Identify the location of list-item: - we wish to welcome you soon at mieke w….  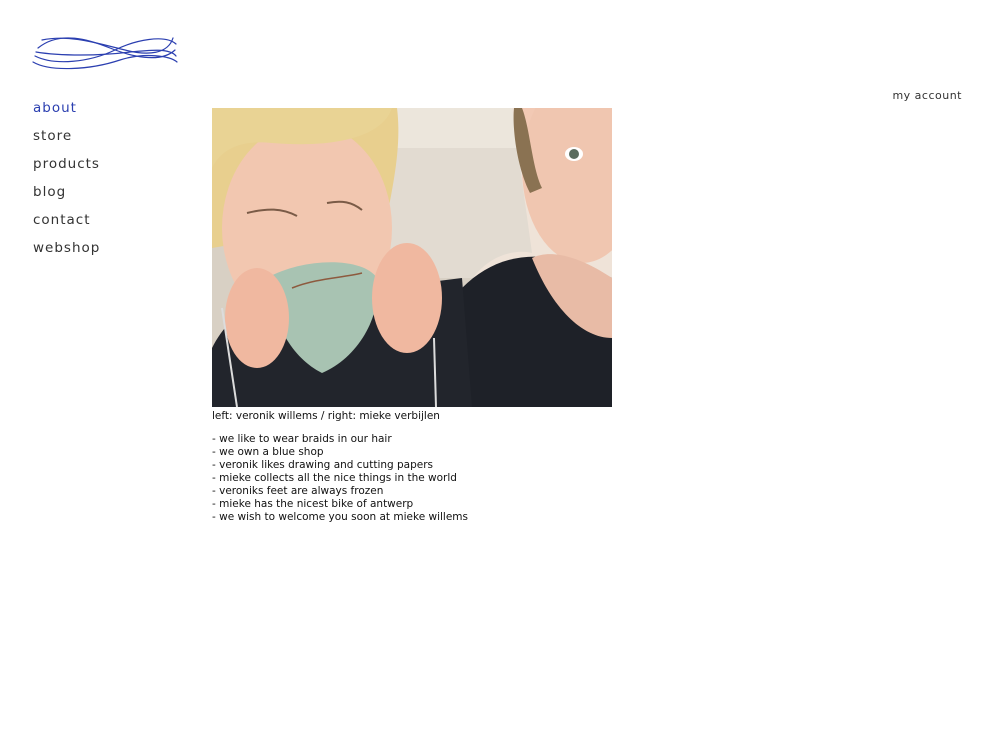
(340, 517).